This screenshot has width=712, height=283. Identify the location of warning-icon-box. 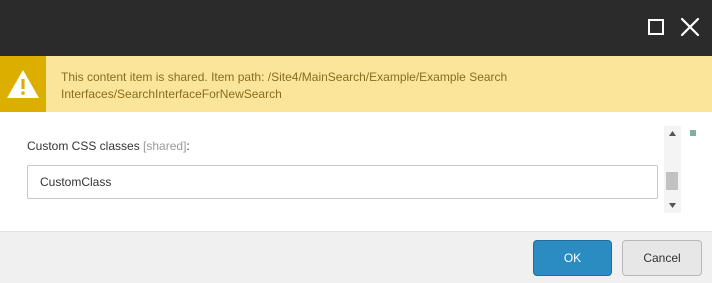
(23, 84).